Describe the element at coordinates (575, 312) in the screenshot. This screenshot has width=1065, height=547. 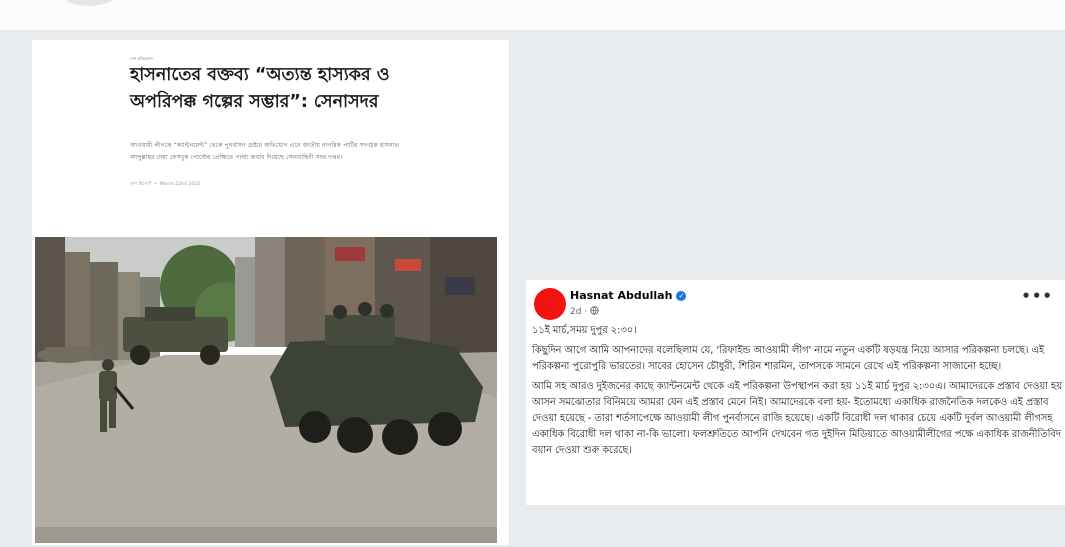
I see `post-time: 2d` at that location.